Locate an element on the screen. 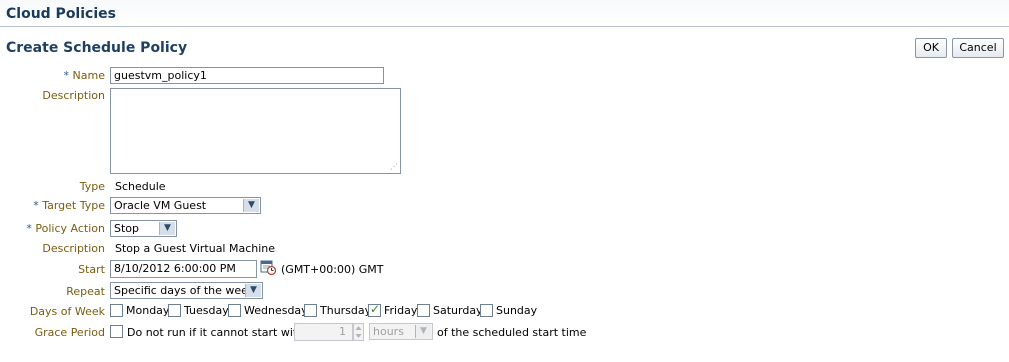 The width and height of the screenshot is (1009, 362). repeat-select: Specific days of the week ▼ is located at coordinates (186, 290).